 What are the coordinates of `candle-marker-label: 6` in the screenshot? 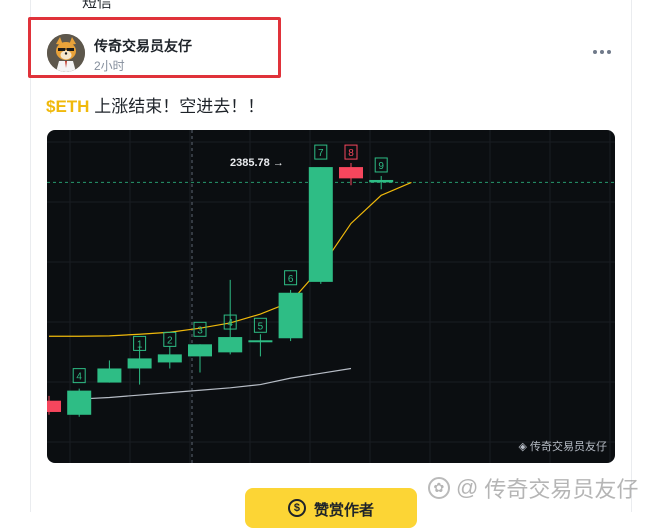 It's located at (291, 279).